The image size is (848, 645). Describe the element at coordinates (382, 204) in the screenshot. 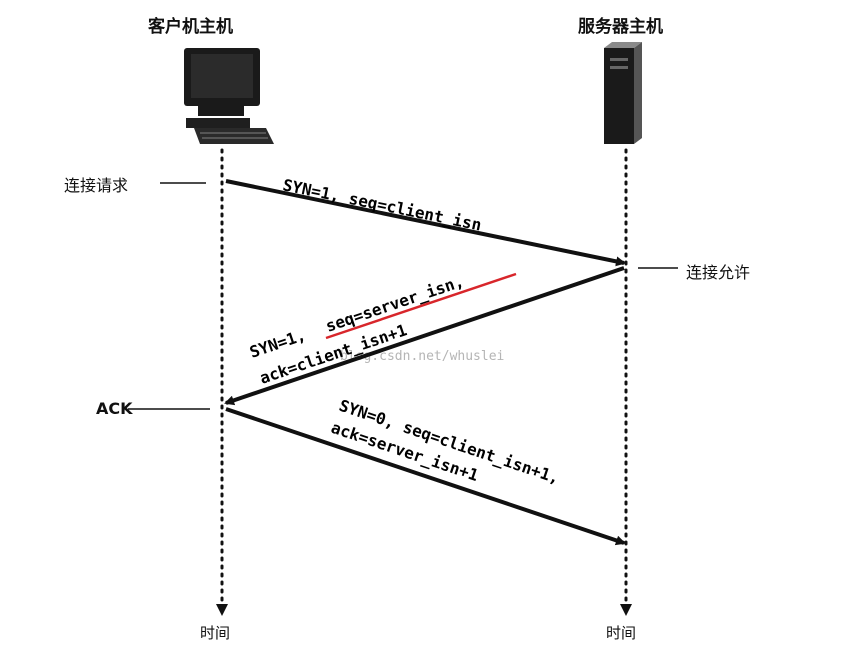

I see `syn-message-text: SYN=1, seq=client_isn` at that location.